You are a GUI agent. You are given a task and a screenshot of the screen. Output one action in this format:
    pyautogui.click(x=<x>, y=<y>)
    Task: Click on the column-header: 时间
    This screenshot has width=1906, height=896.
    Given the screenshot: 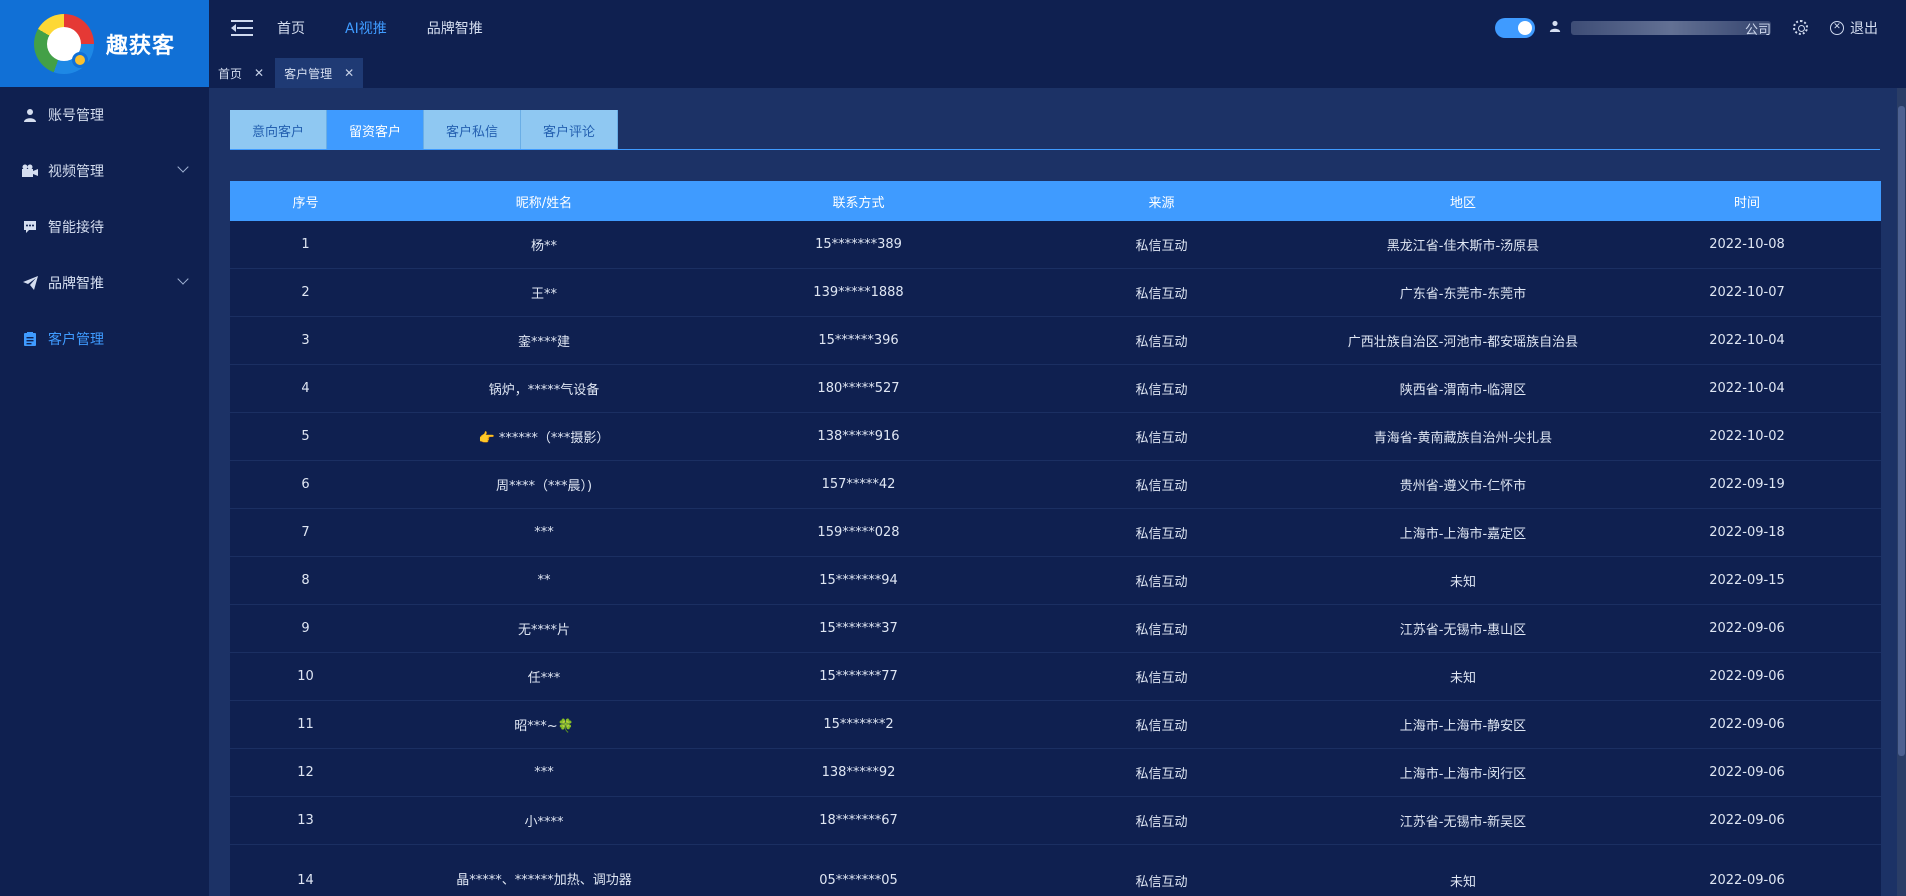 What is the action you would take?
    pyautogui.click(x=1747, y=201)
    